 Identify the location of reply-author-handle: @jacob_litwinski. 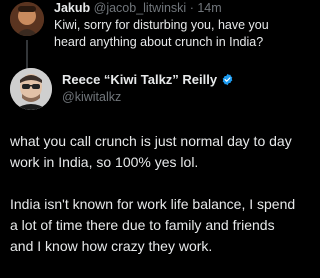
(140, 8).